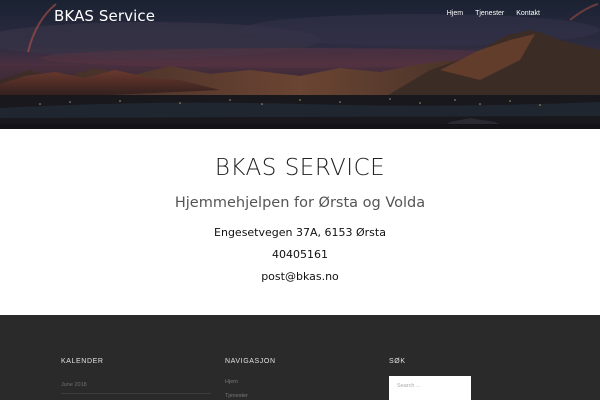 The width and height of the screenshot is (600, 400). What do you see at coordinates (300, 276) in the screenshot?
I see `contact-email: post@bkas.no` at bounding box center [300, 276].